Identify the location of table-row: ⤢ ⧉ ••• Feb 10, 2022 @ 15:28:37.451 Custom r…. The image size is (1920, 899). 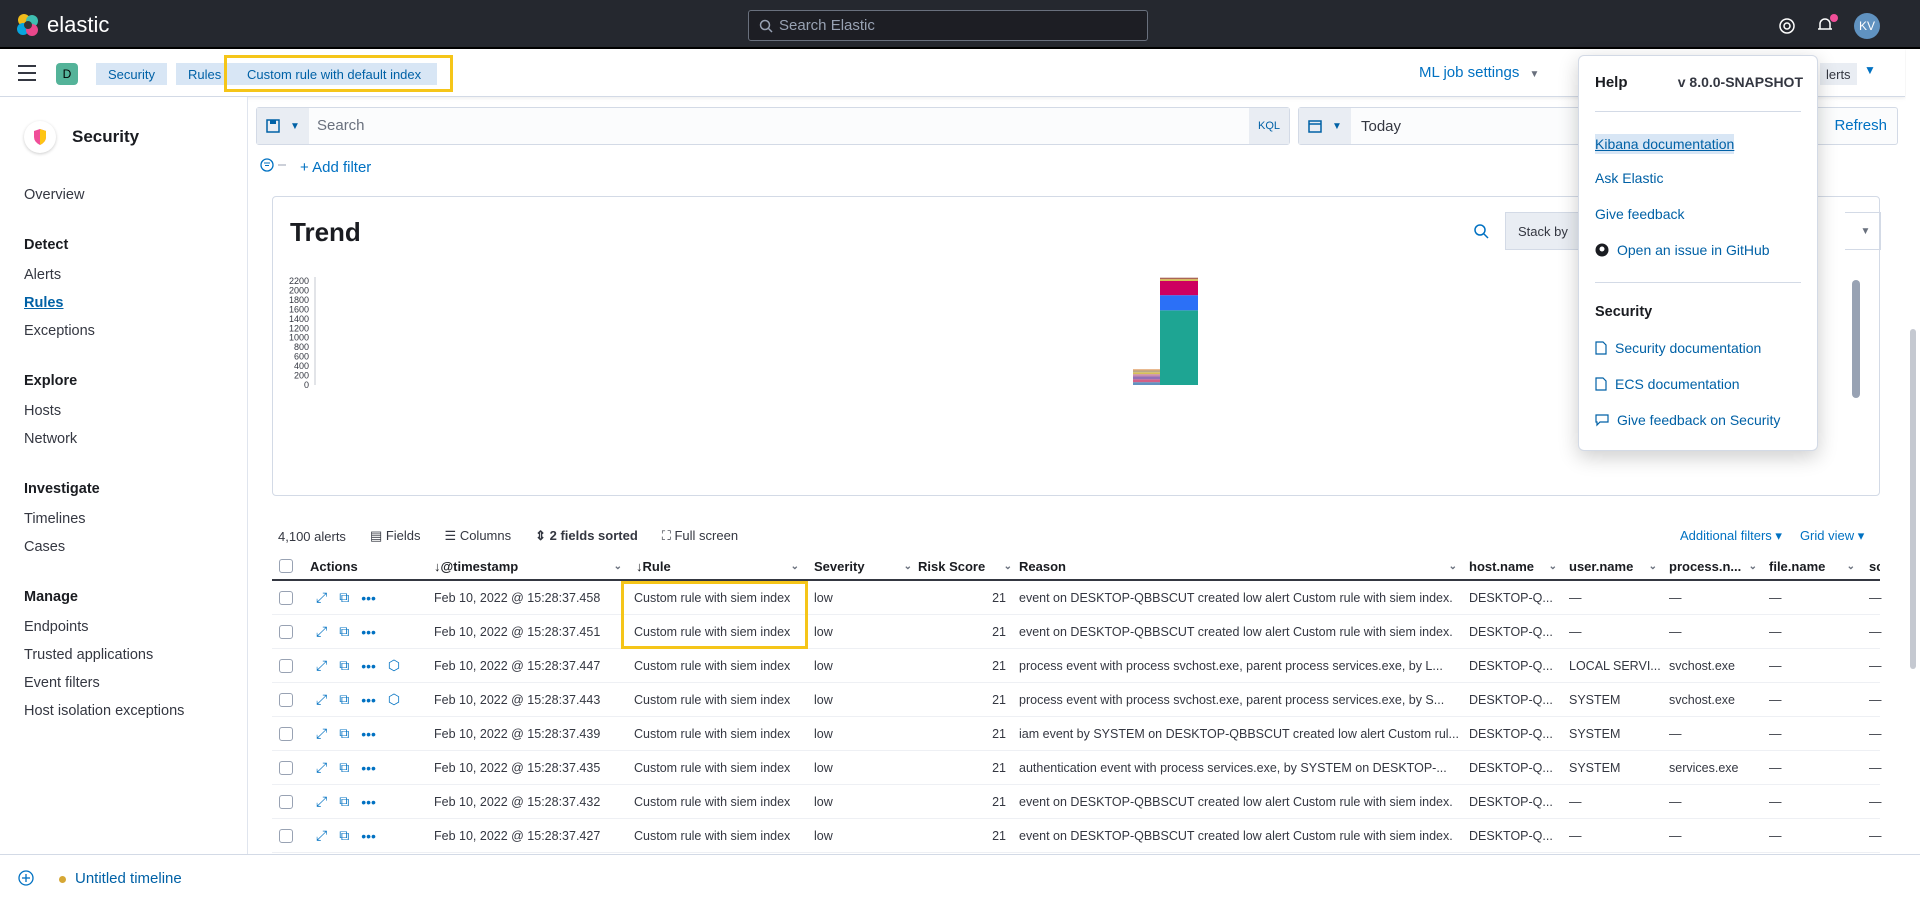
(1077, 632).